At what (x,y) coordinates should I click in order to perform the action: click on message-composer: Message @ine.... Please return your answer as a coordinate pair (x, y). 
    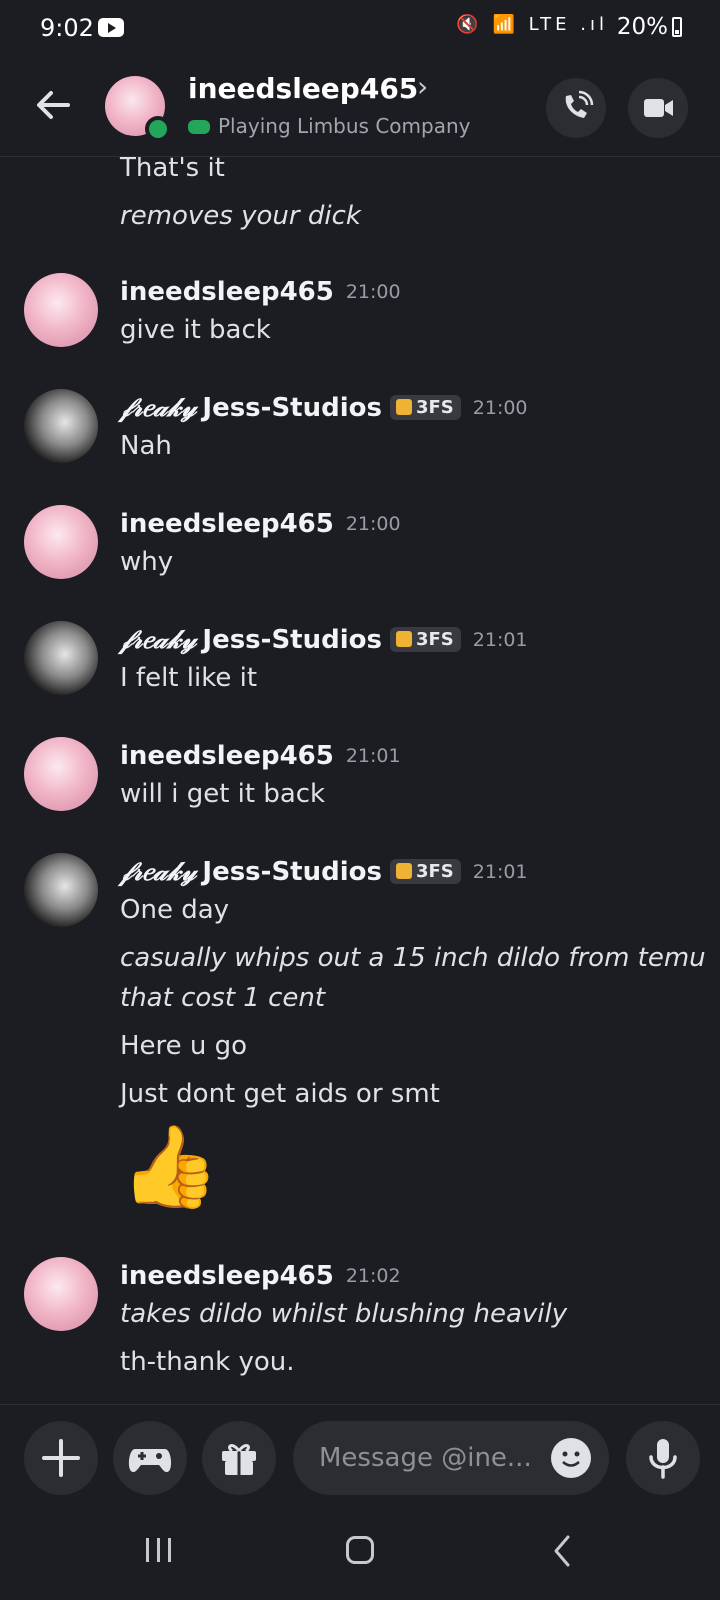
    Looking at the image, I should click on (360, 1456).